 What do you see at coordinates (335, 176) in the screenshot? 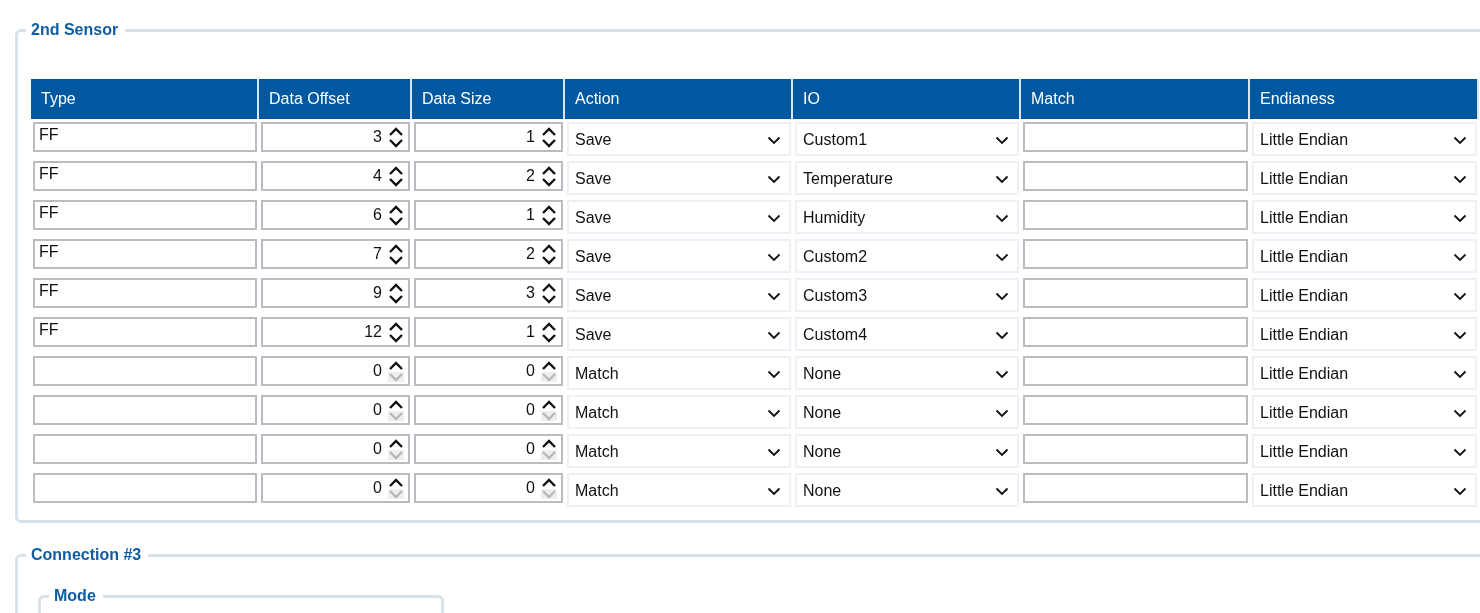
I see `number-spinner: 4` at bounding box center [335, 176].